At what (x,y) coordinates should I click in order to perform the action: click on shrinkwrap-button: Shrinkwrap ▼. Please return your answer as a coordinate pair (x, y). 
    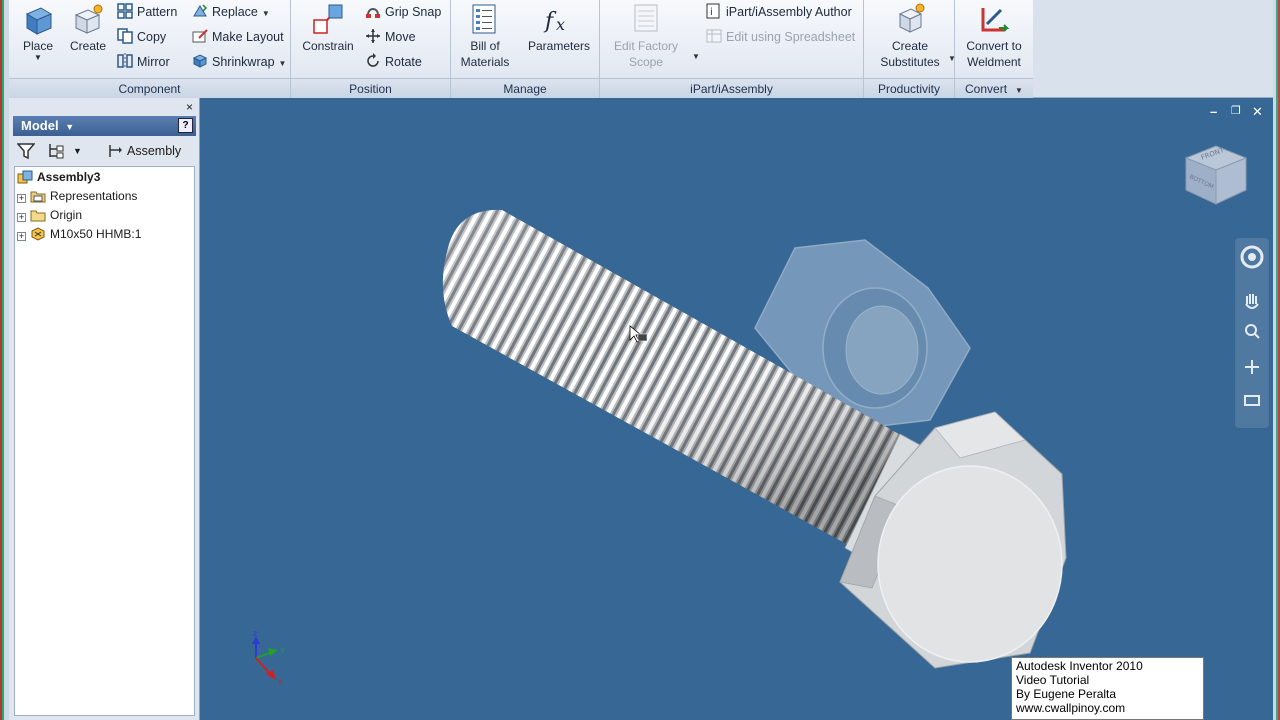
    Looking at the image, I should click on (239, 62).